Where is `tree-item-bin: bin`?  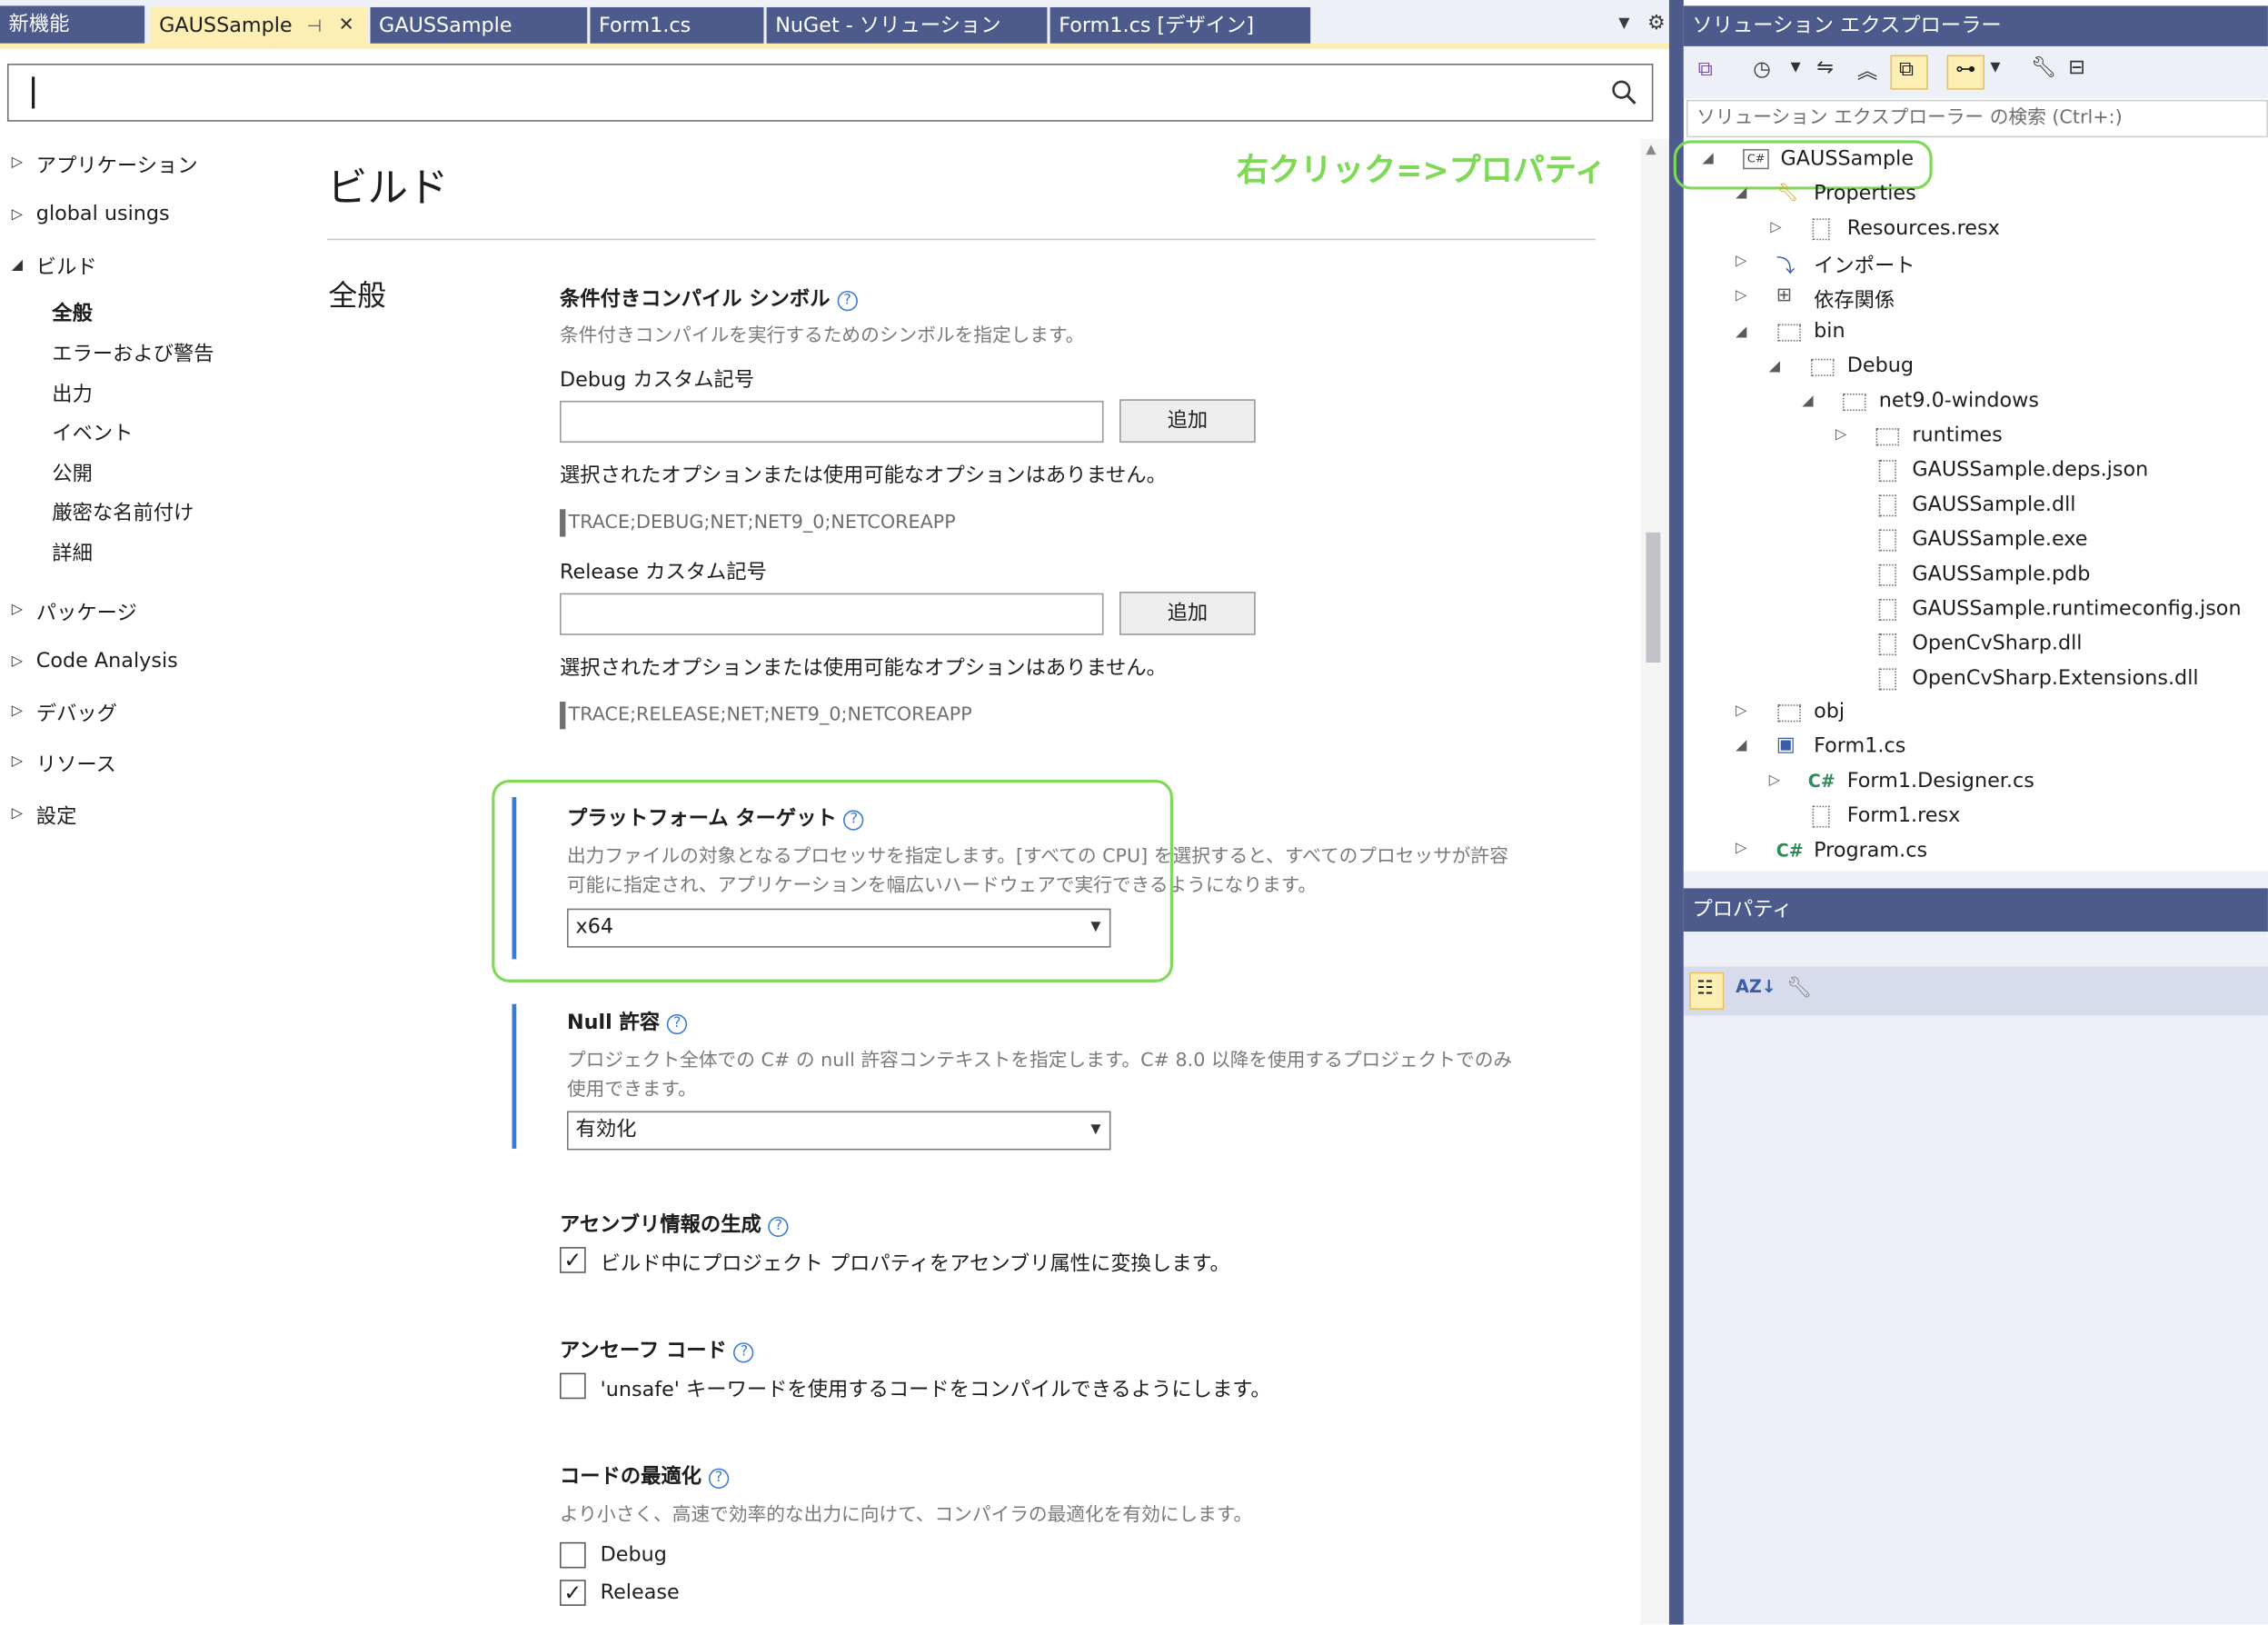 tree-item-bin: bin is located at coordinates (1829, 331).